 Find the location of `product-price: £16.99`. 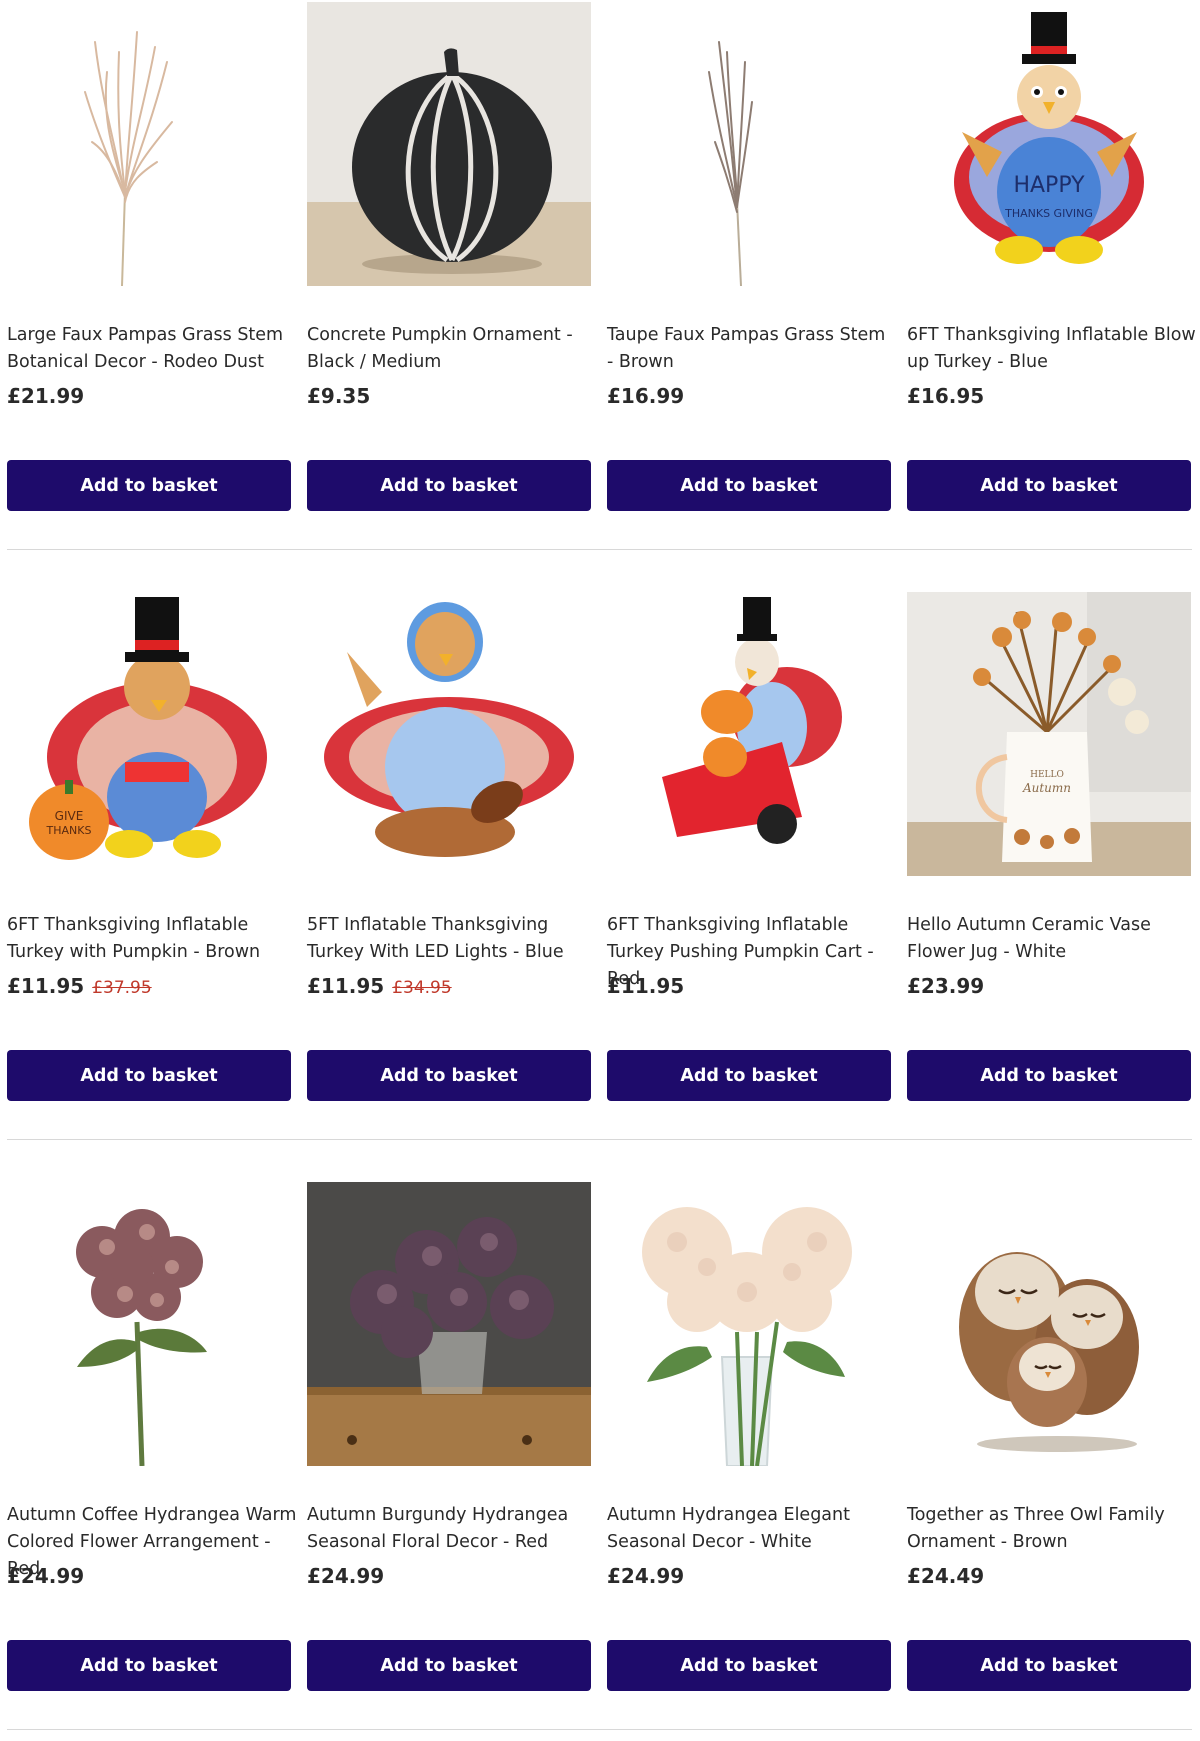

product-price: £16.99 is located at coordinates (646, 396).